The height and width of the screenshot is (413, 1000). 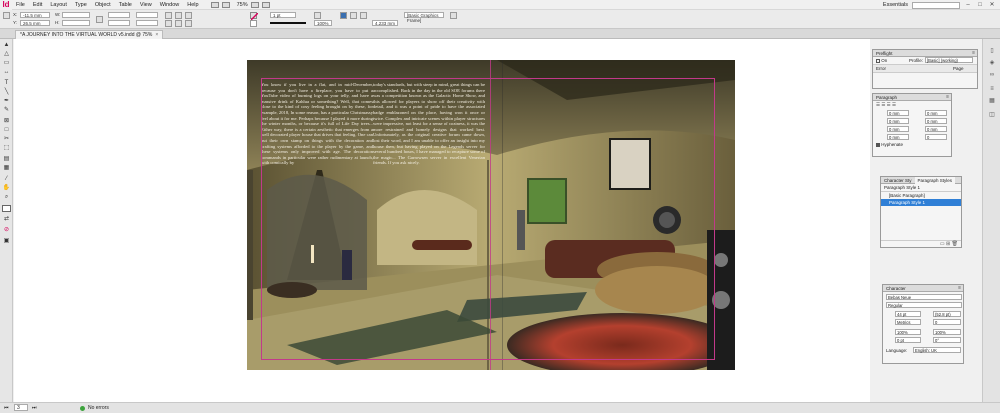 What do you see at coordinates (343, 15) in the screenshot?
I see `text-wrap-icon` at bounding box center [343, 15].